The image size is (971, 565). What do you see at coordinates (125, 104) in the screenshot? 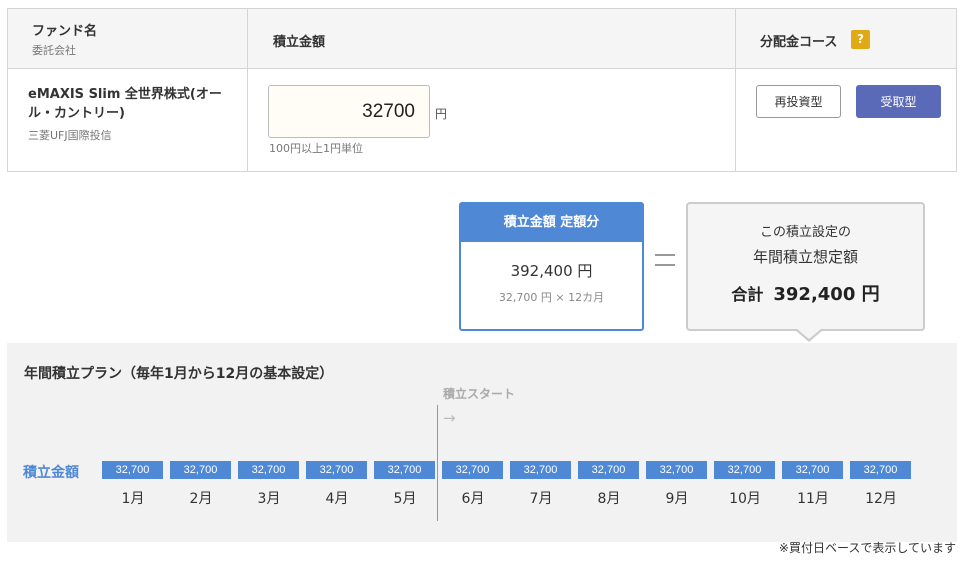
I see `fund-name: eMAXIS Slim 全世界株式(オール・カントリー)` at bounding box center [125, 104].